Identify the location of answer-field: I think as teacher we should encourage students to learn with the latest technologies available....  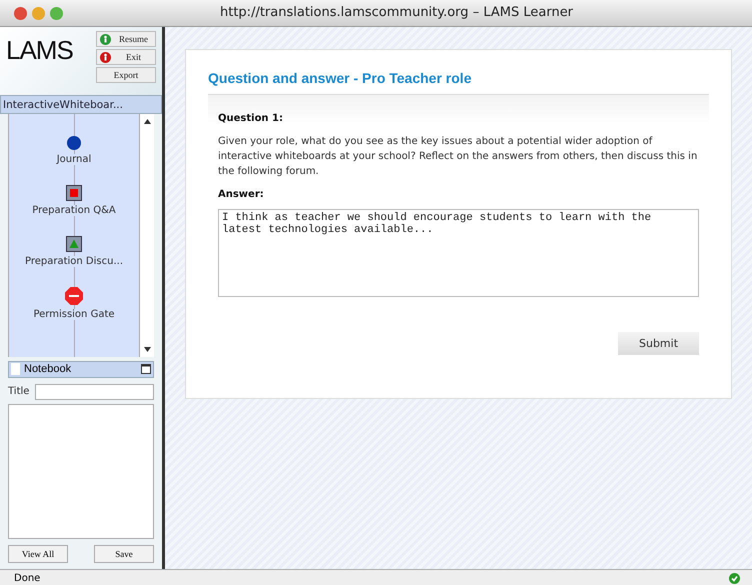
(458, 253).